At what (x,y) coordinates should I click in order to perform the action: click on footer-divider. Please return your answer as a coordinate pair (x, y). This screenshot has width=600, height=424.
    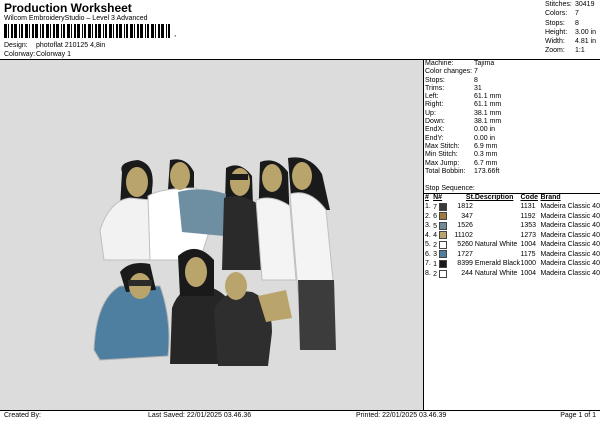
    Looking at the image, I should click on (300, 410).